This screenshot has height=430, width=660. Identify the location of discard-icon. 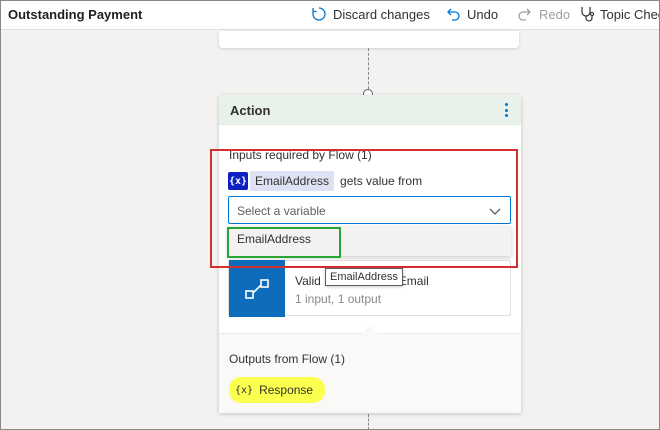
(319, 14).